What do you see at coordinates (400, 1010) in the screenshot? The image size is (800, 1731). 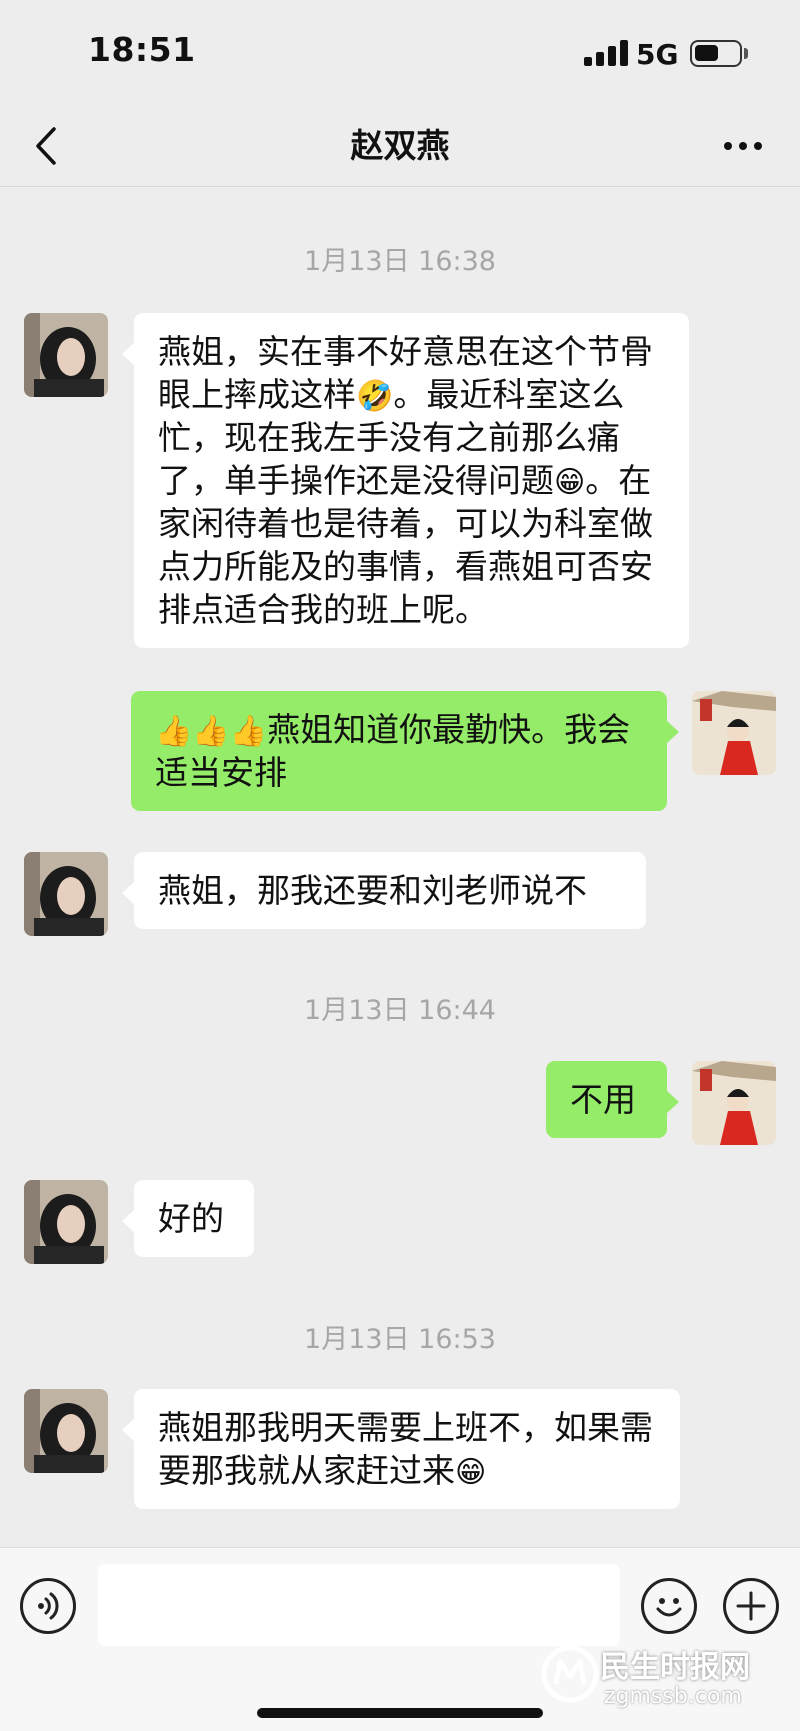 I see `timestamp: 1月13日 16:44` at bounding box center [400, 1010].